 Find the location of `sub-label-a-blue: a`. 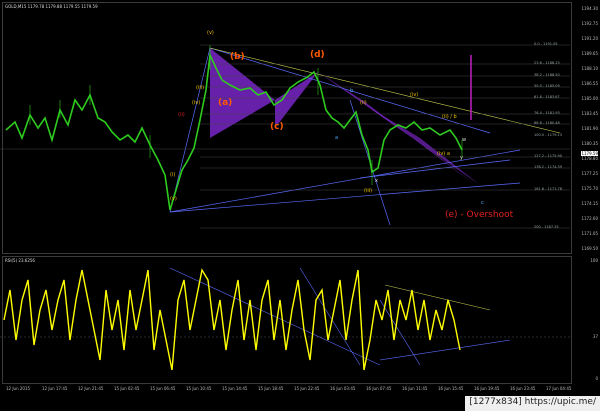

sub-label-a-blue: a is located at coordinates (337, 138).